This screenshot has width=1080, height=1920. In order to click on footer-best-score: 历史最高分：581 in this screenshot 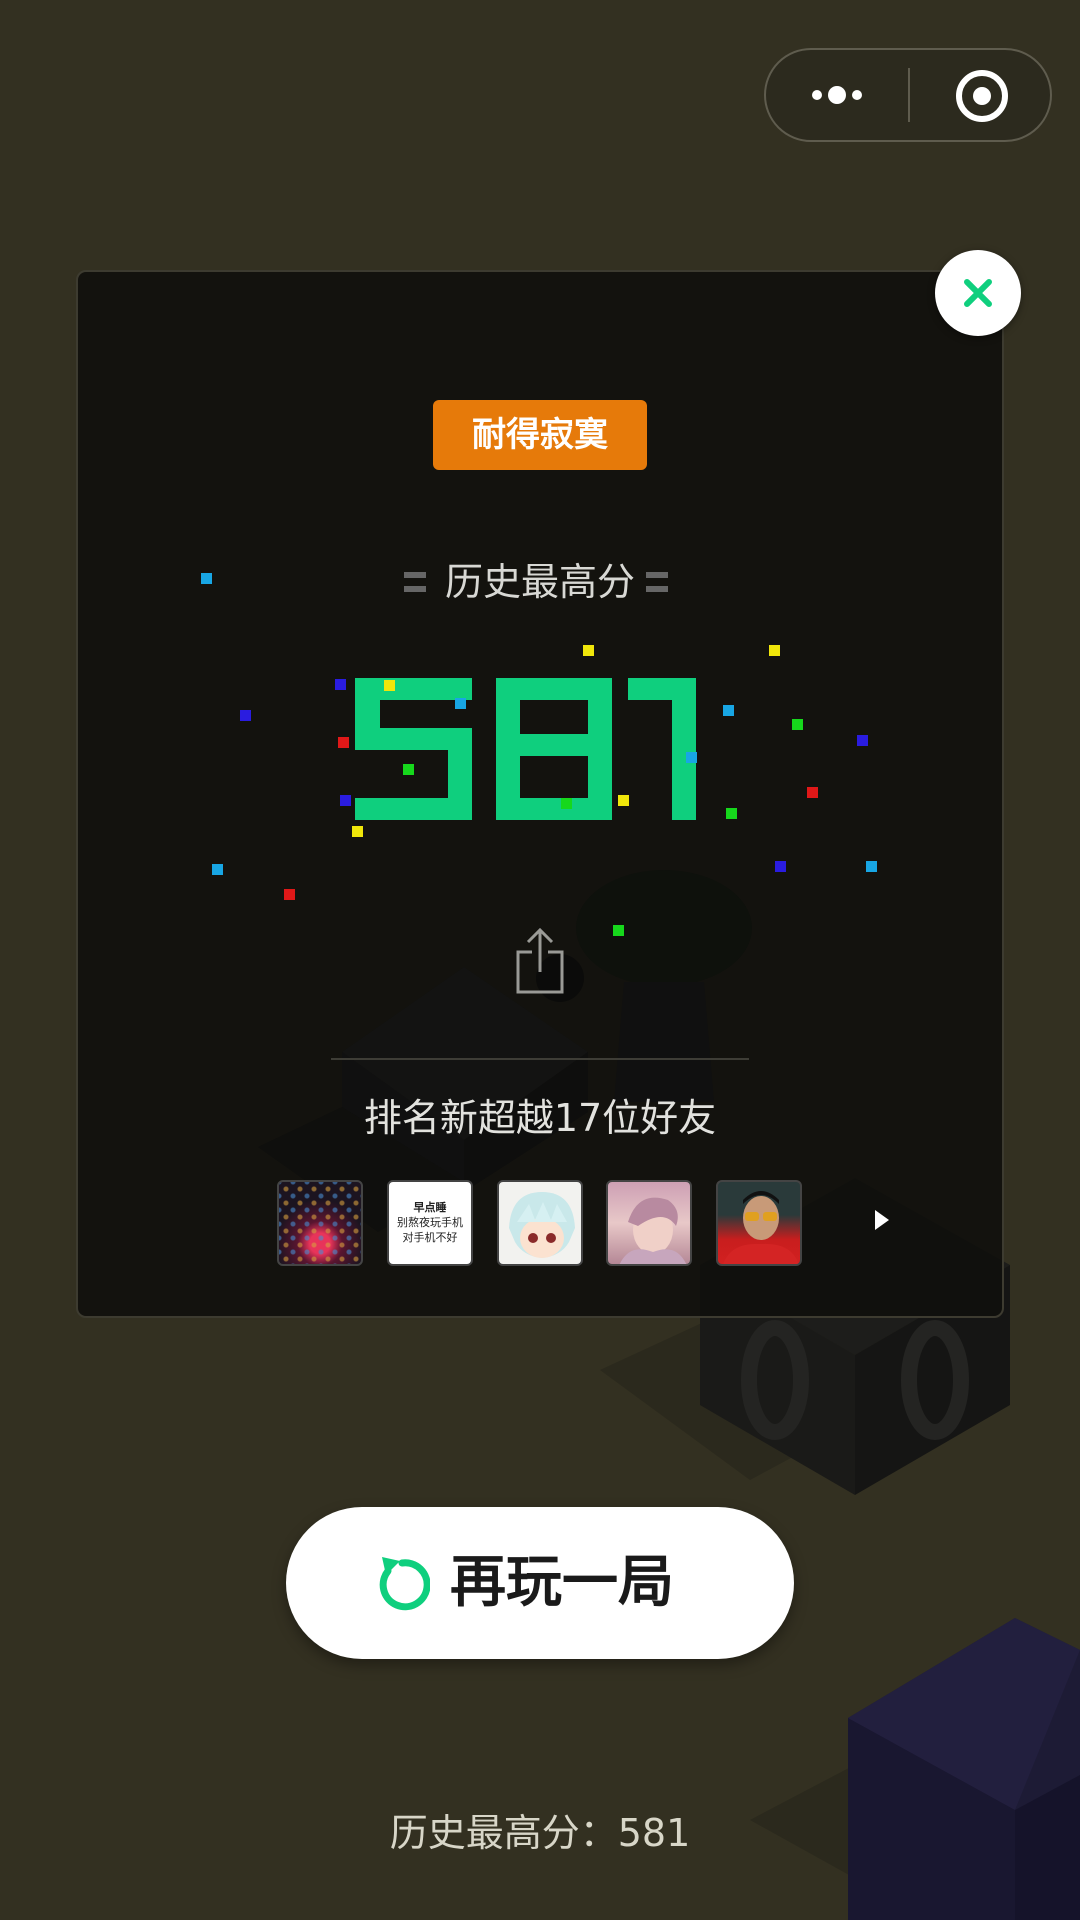, I will do `click(540, 1833)`.